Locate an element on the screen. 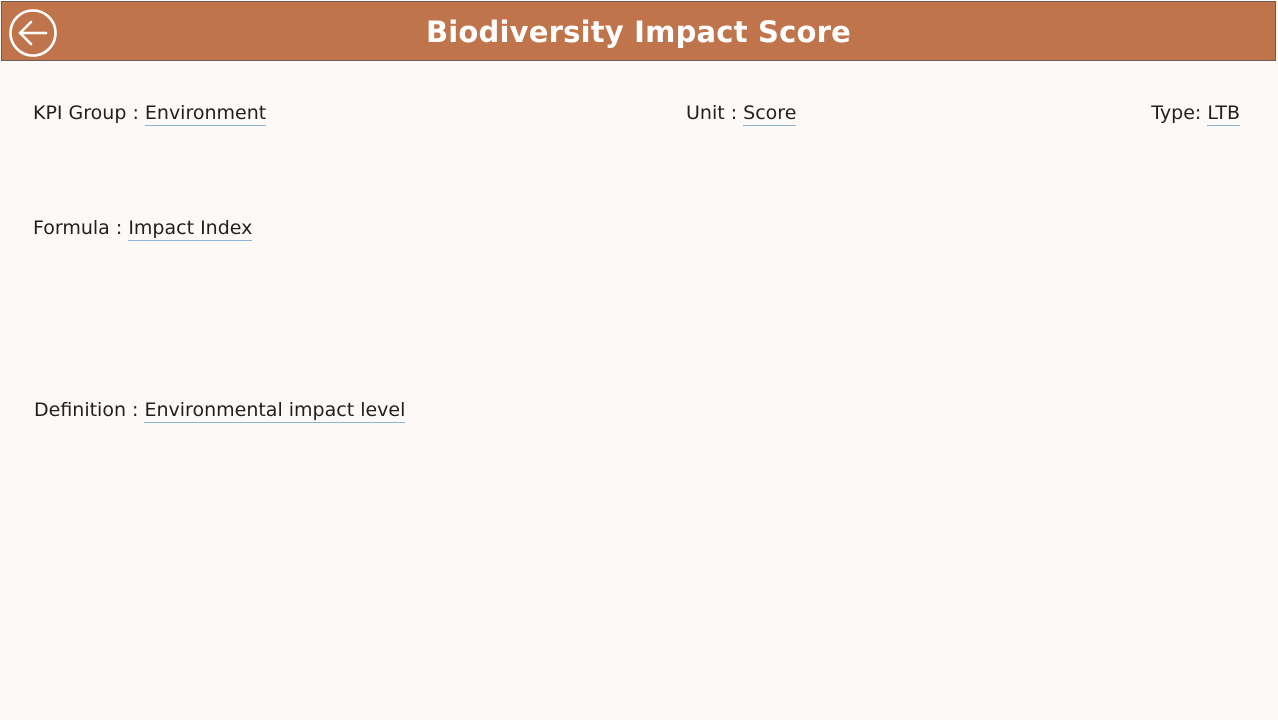  definition-field: Definition : Environmental impact level is located at coordinates (220, 411).